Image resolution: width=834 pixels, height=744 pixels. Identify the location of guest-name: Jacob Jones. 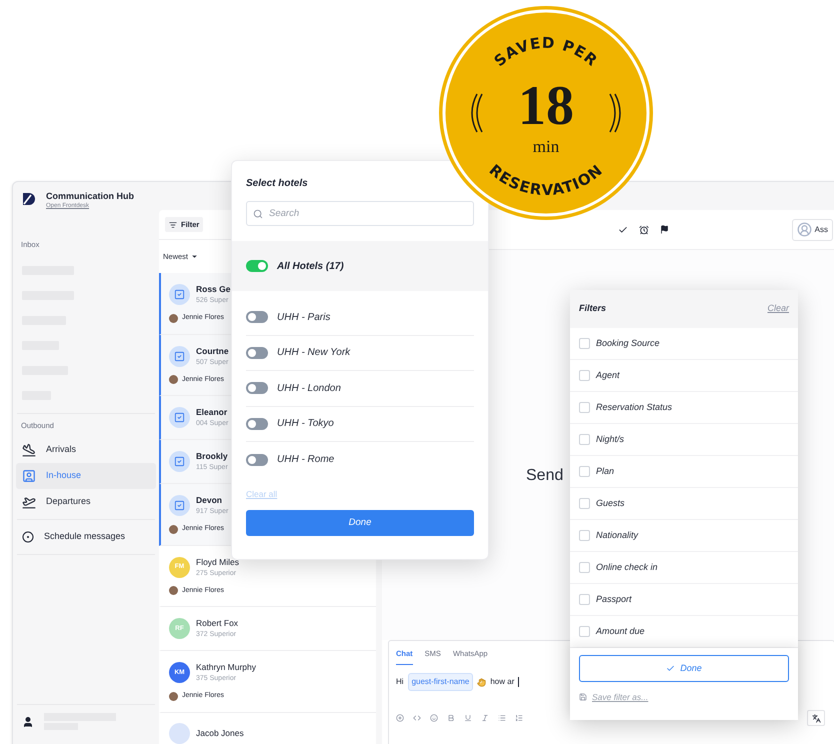
(220, 733).